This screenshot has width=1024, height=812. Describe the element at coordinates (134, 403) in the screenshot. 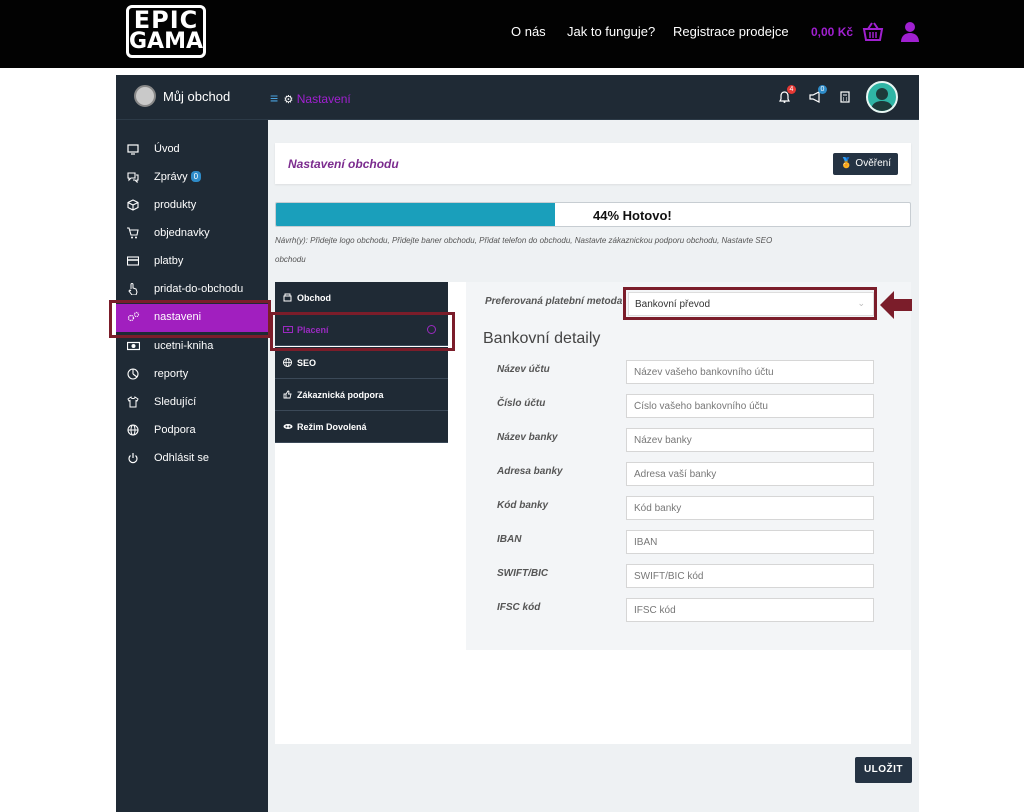

I see `shirt-icon` at that location.